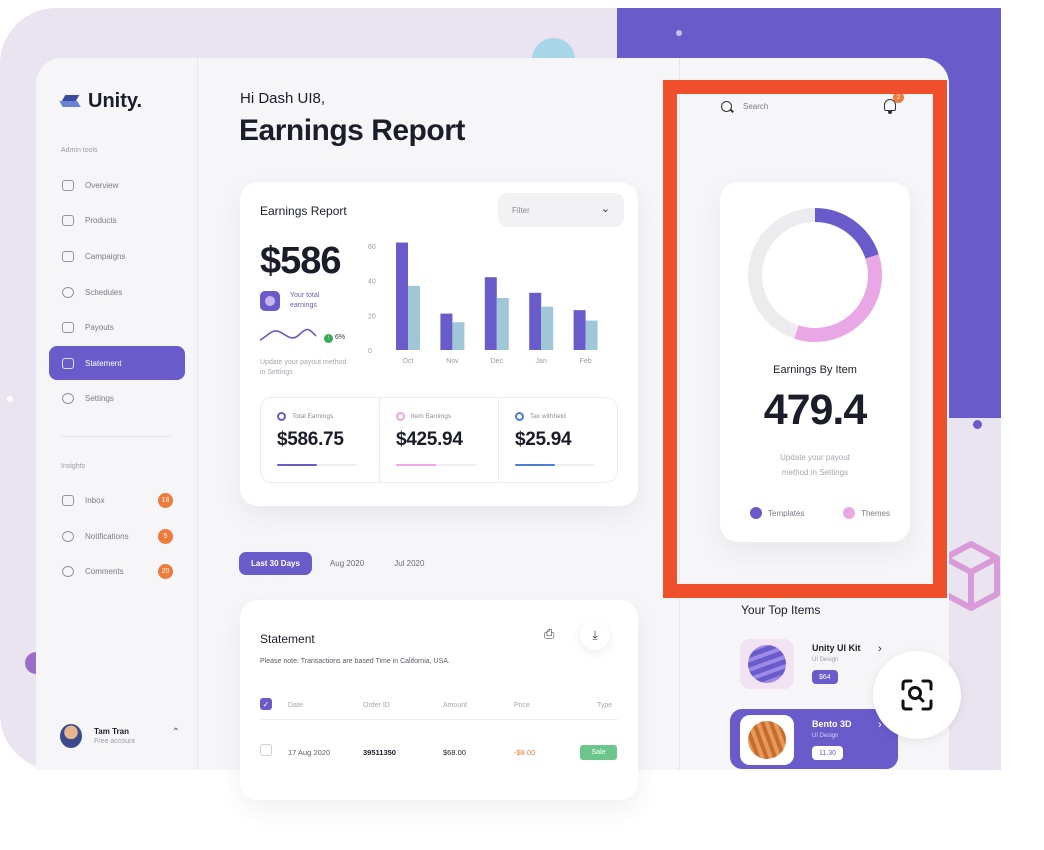  I want to click on inbox-badge: 18, so click(165, 500).